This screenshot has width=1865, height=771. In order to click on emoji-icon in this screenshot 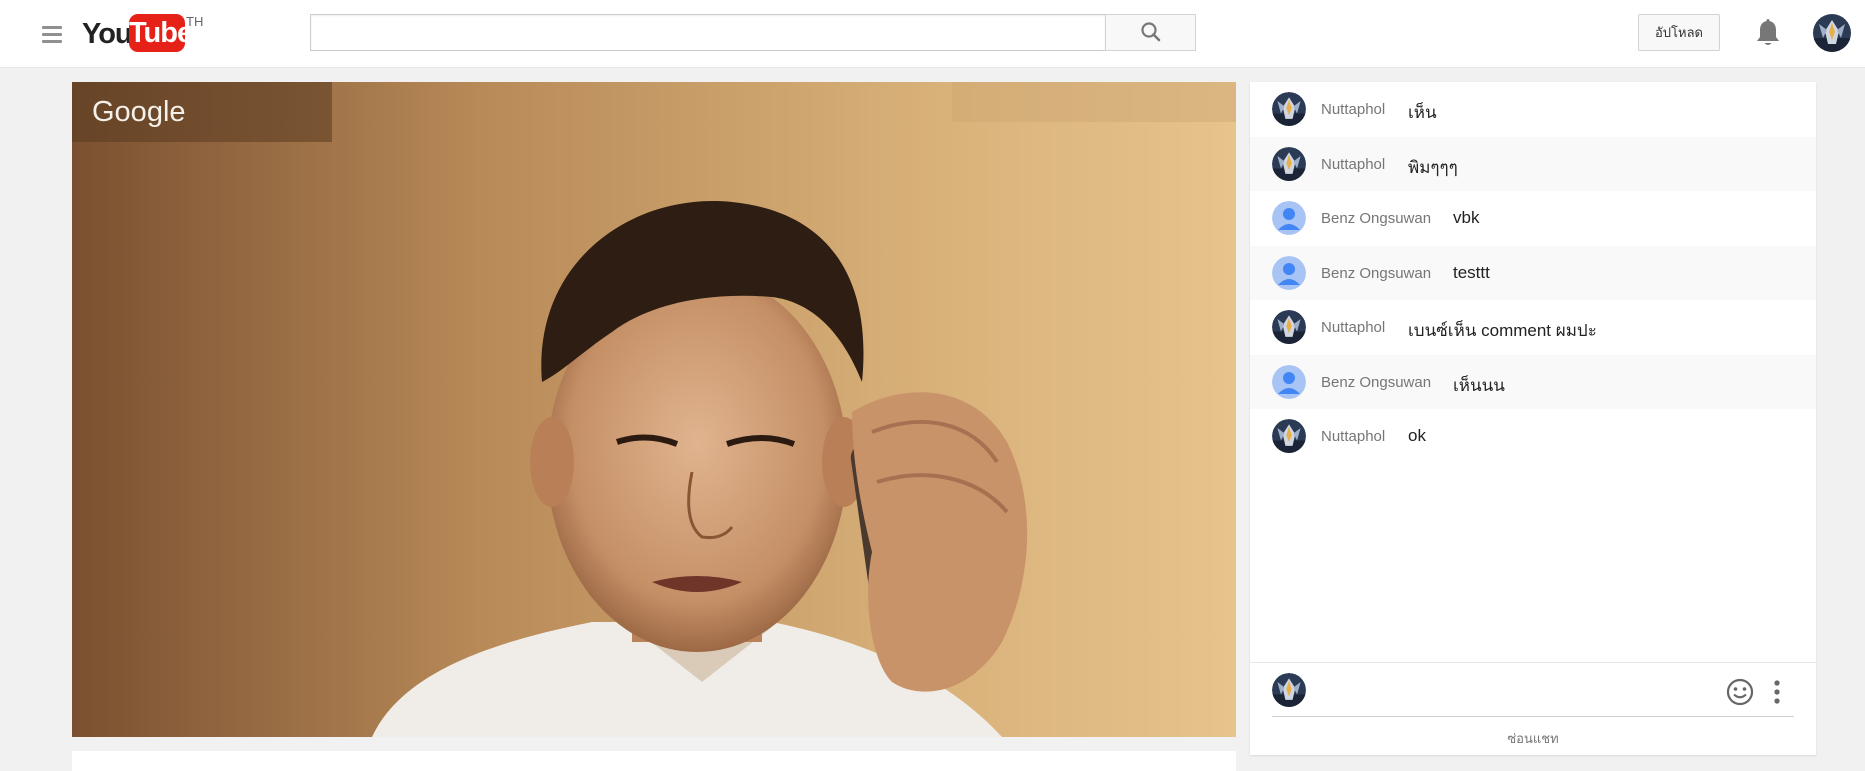, I will do `click(1740, 692)`.